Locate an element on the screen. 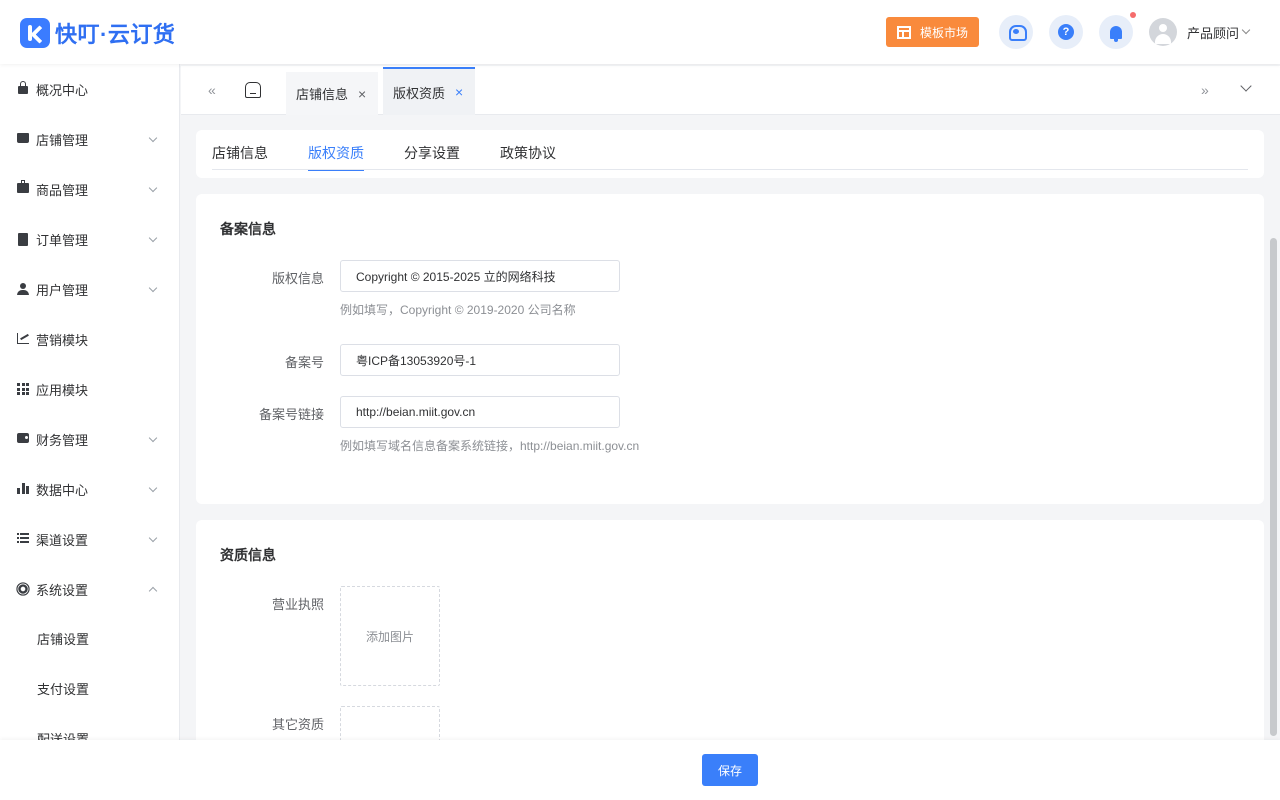 This screenshot has height=800, width=1280. sidebar-item-users: 用户管理 is located at coordinates (89, 289).